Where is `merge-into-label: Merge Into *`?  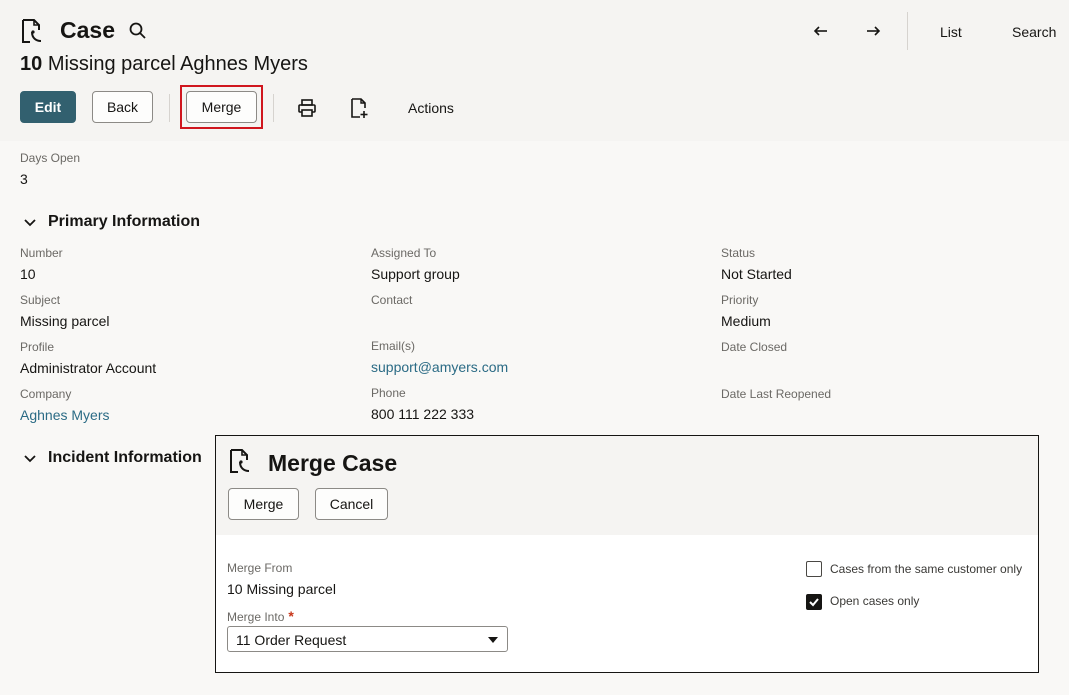 merge-into-label: Merge Into * is located at coordinates (260, 616).